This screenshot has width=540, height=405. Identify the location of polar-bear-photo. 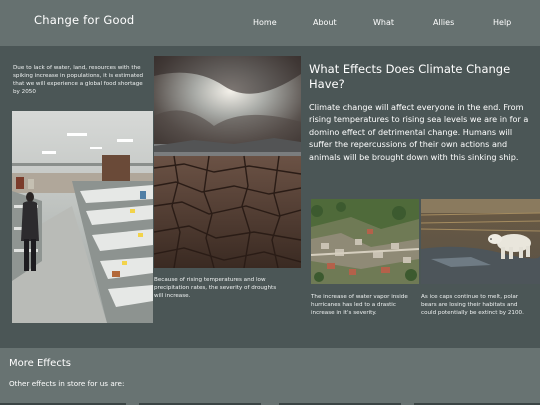
(480, 241).